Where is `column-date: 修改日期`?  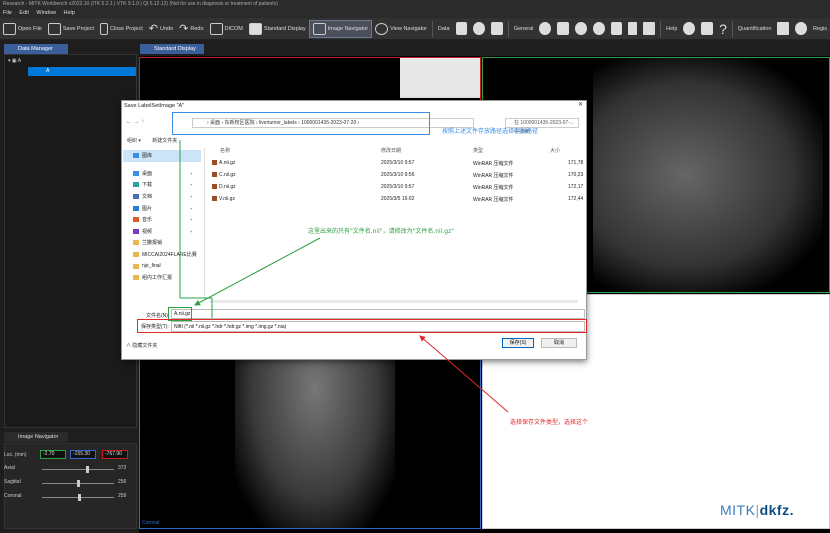
column-date: 修改日期 is located at coordinates (391, 150).